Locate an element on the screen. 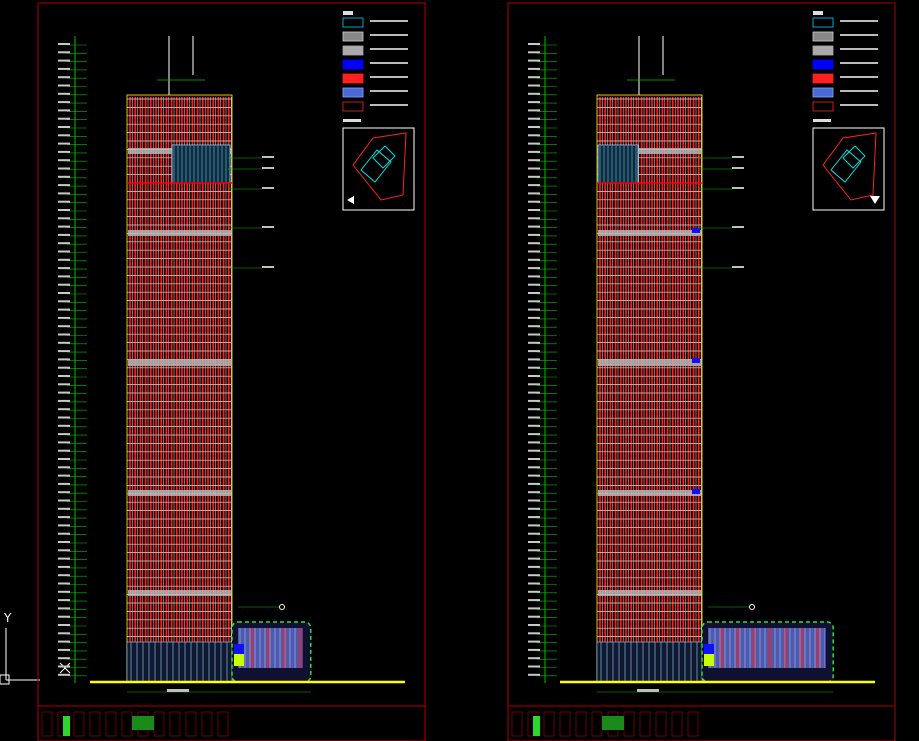 The image size is (919, 741). legend-swatch-blue-hatch is located at coordinates (353, 92).